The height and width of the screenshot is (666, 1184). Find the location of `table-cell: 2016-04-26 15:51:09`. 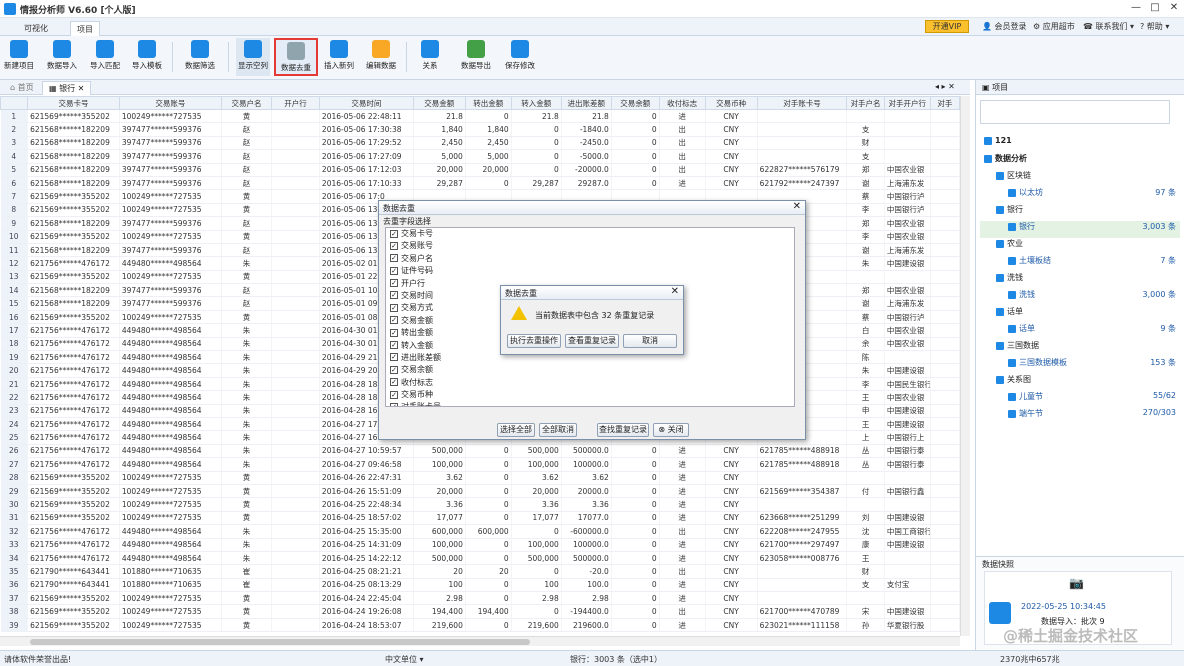

table-cell: 2016-04-26 15:51:09 is located at coordinates (366, 491).